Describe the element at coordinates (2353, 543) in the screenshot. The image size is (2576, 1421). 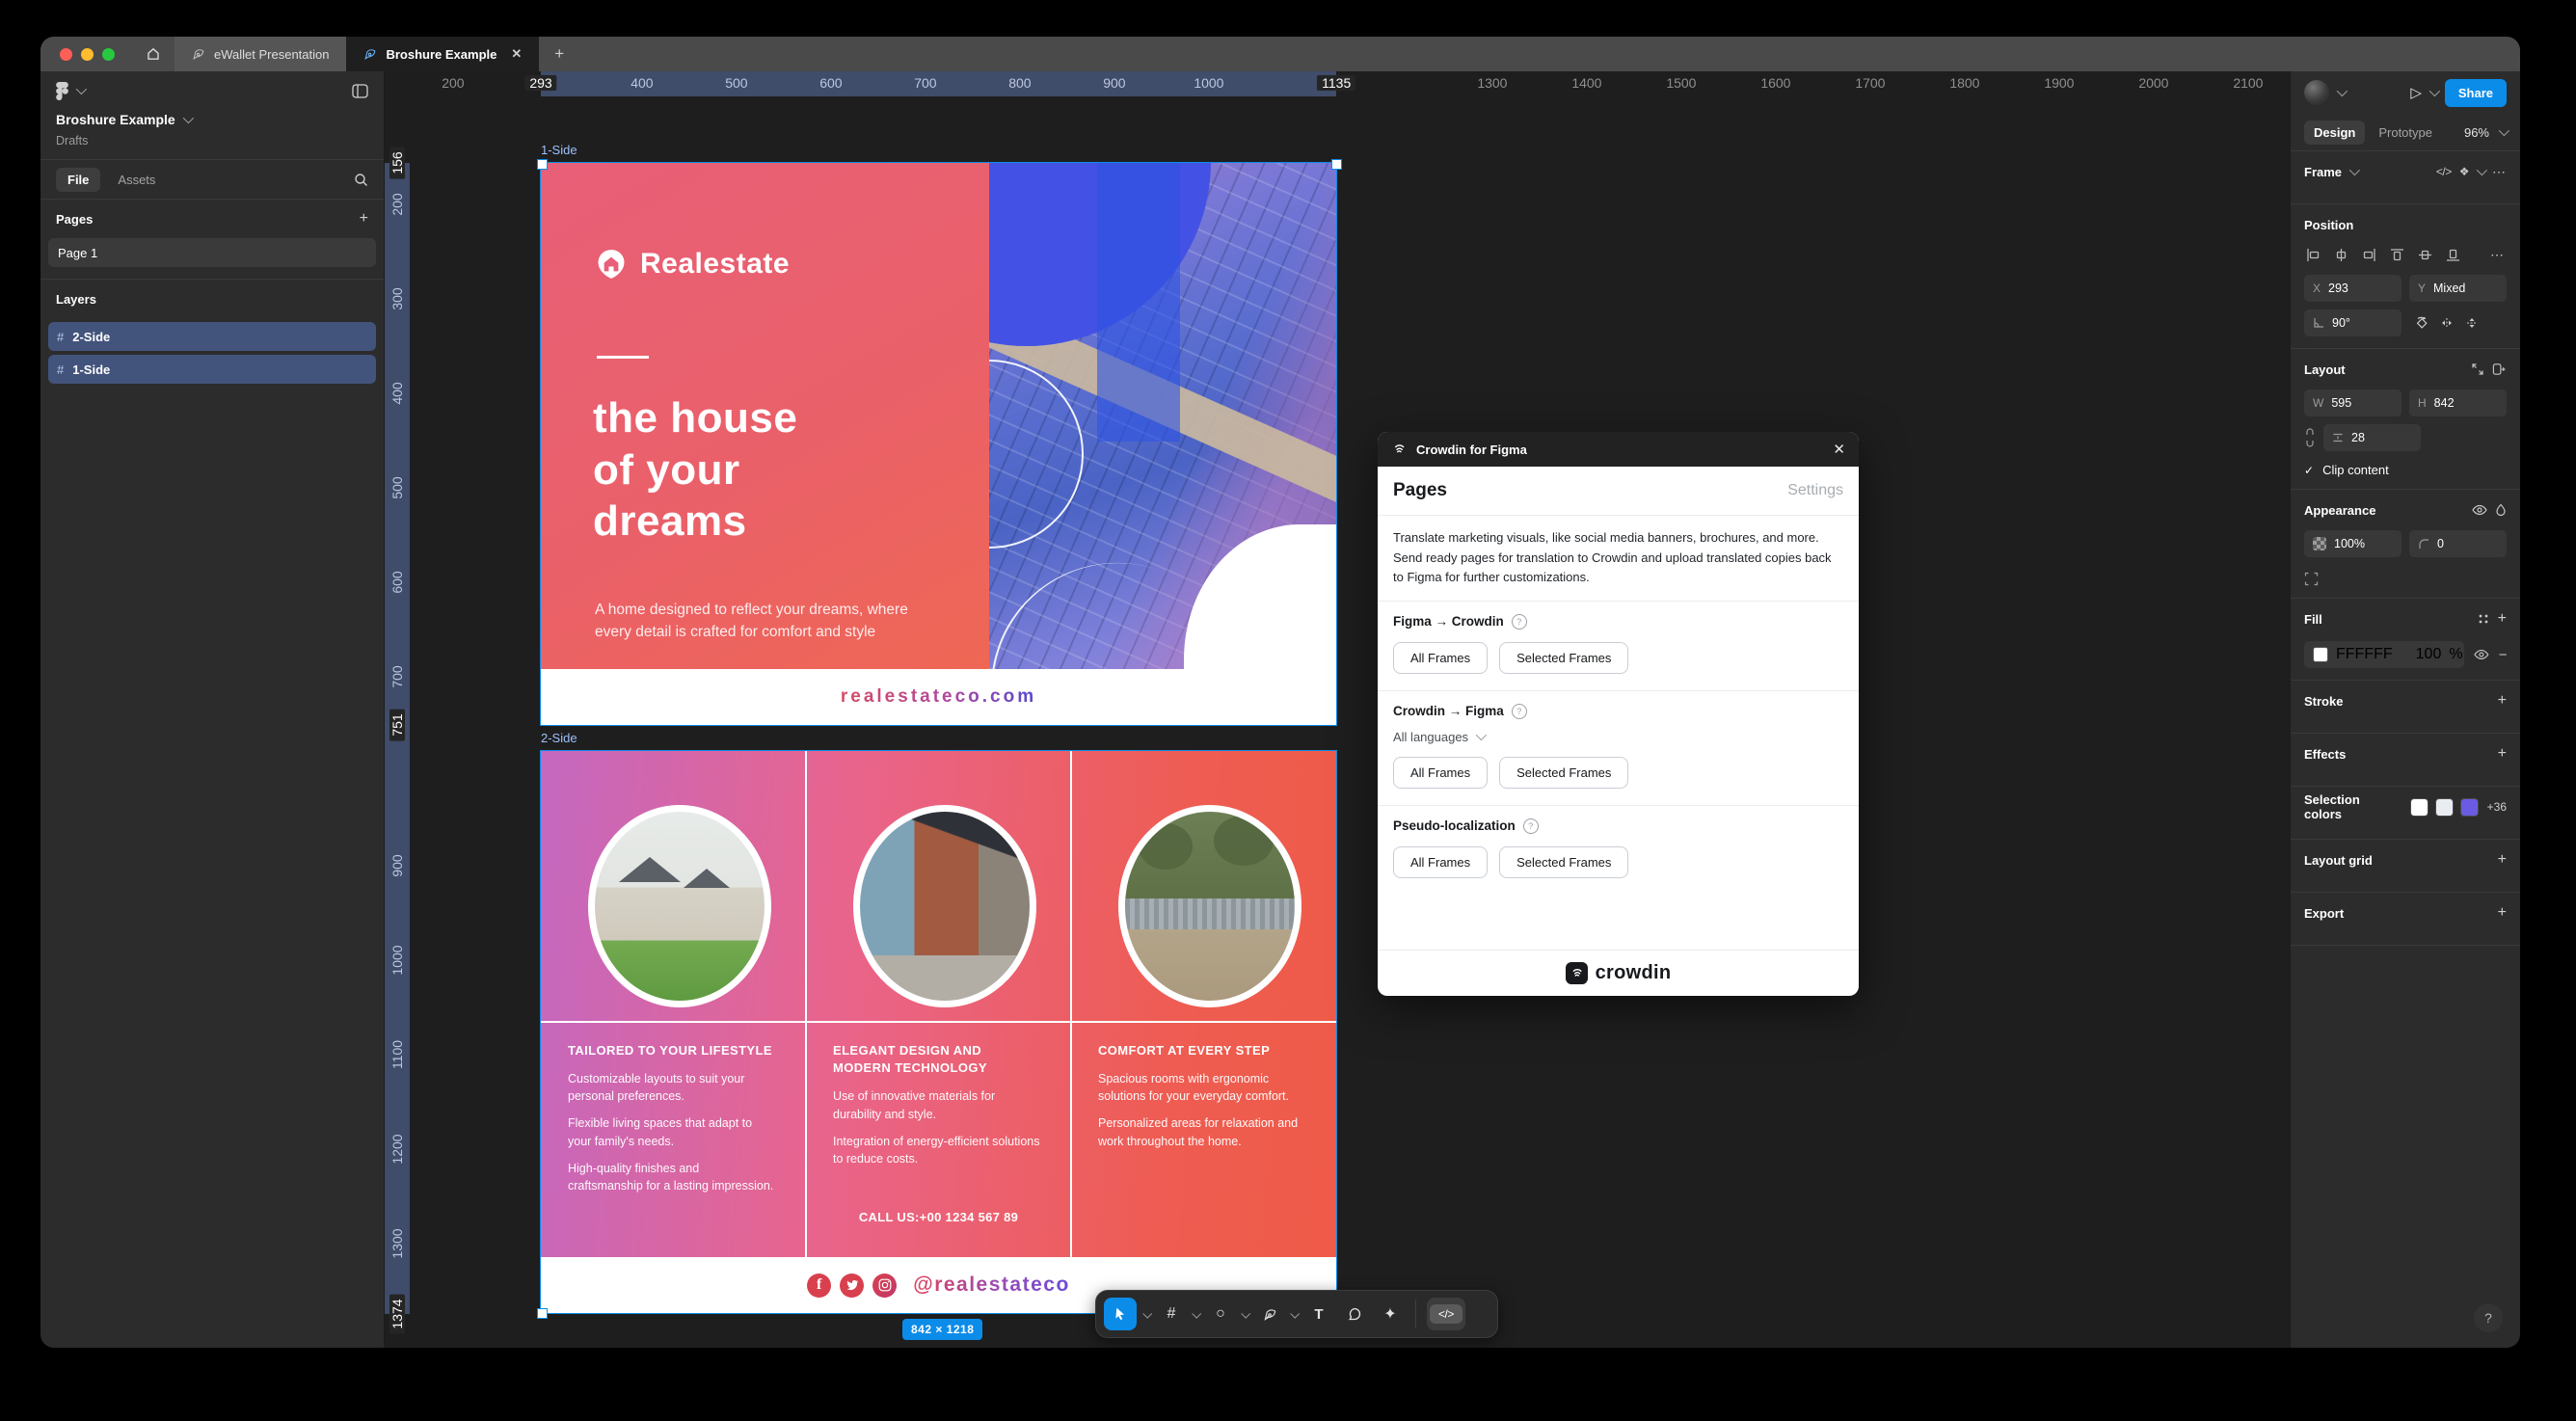
I see `opacity-field: 100%` at that location.